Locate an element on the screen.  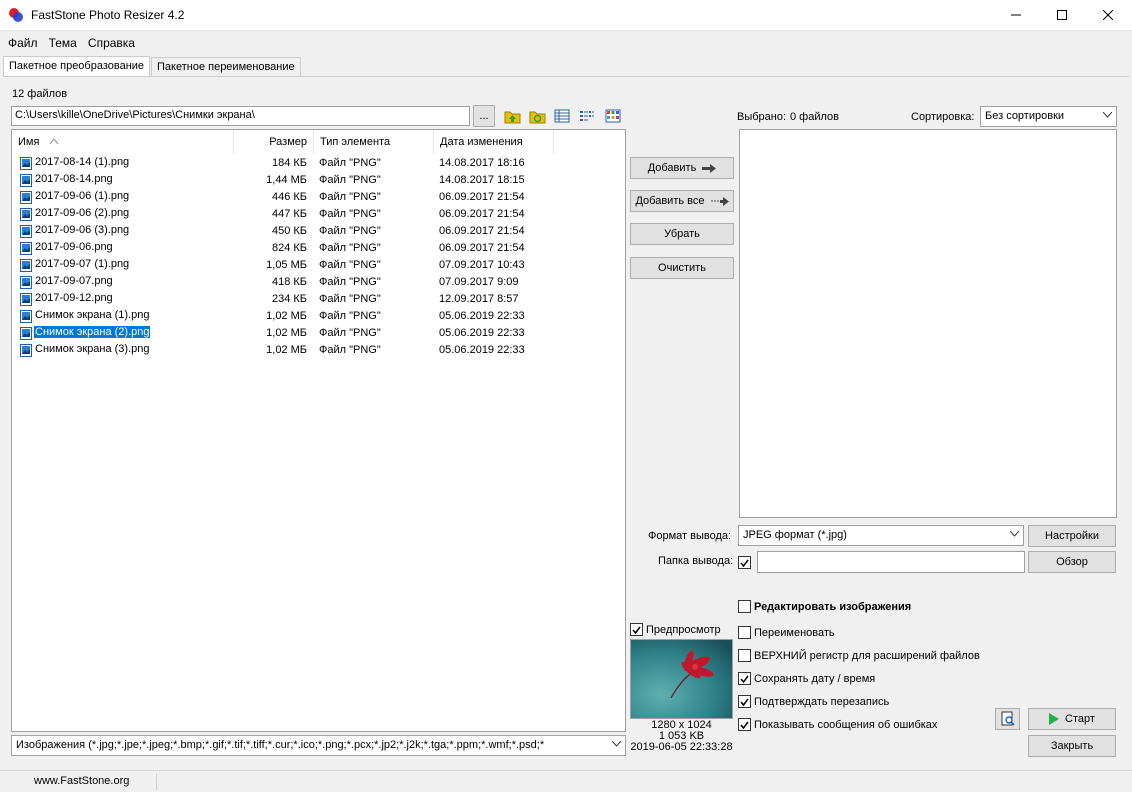
browse-output-button: Обзор is located at coordinates (1072, 562).